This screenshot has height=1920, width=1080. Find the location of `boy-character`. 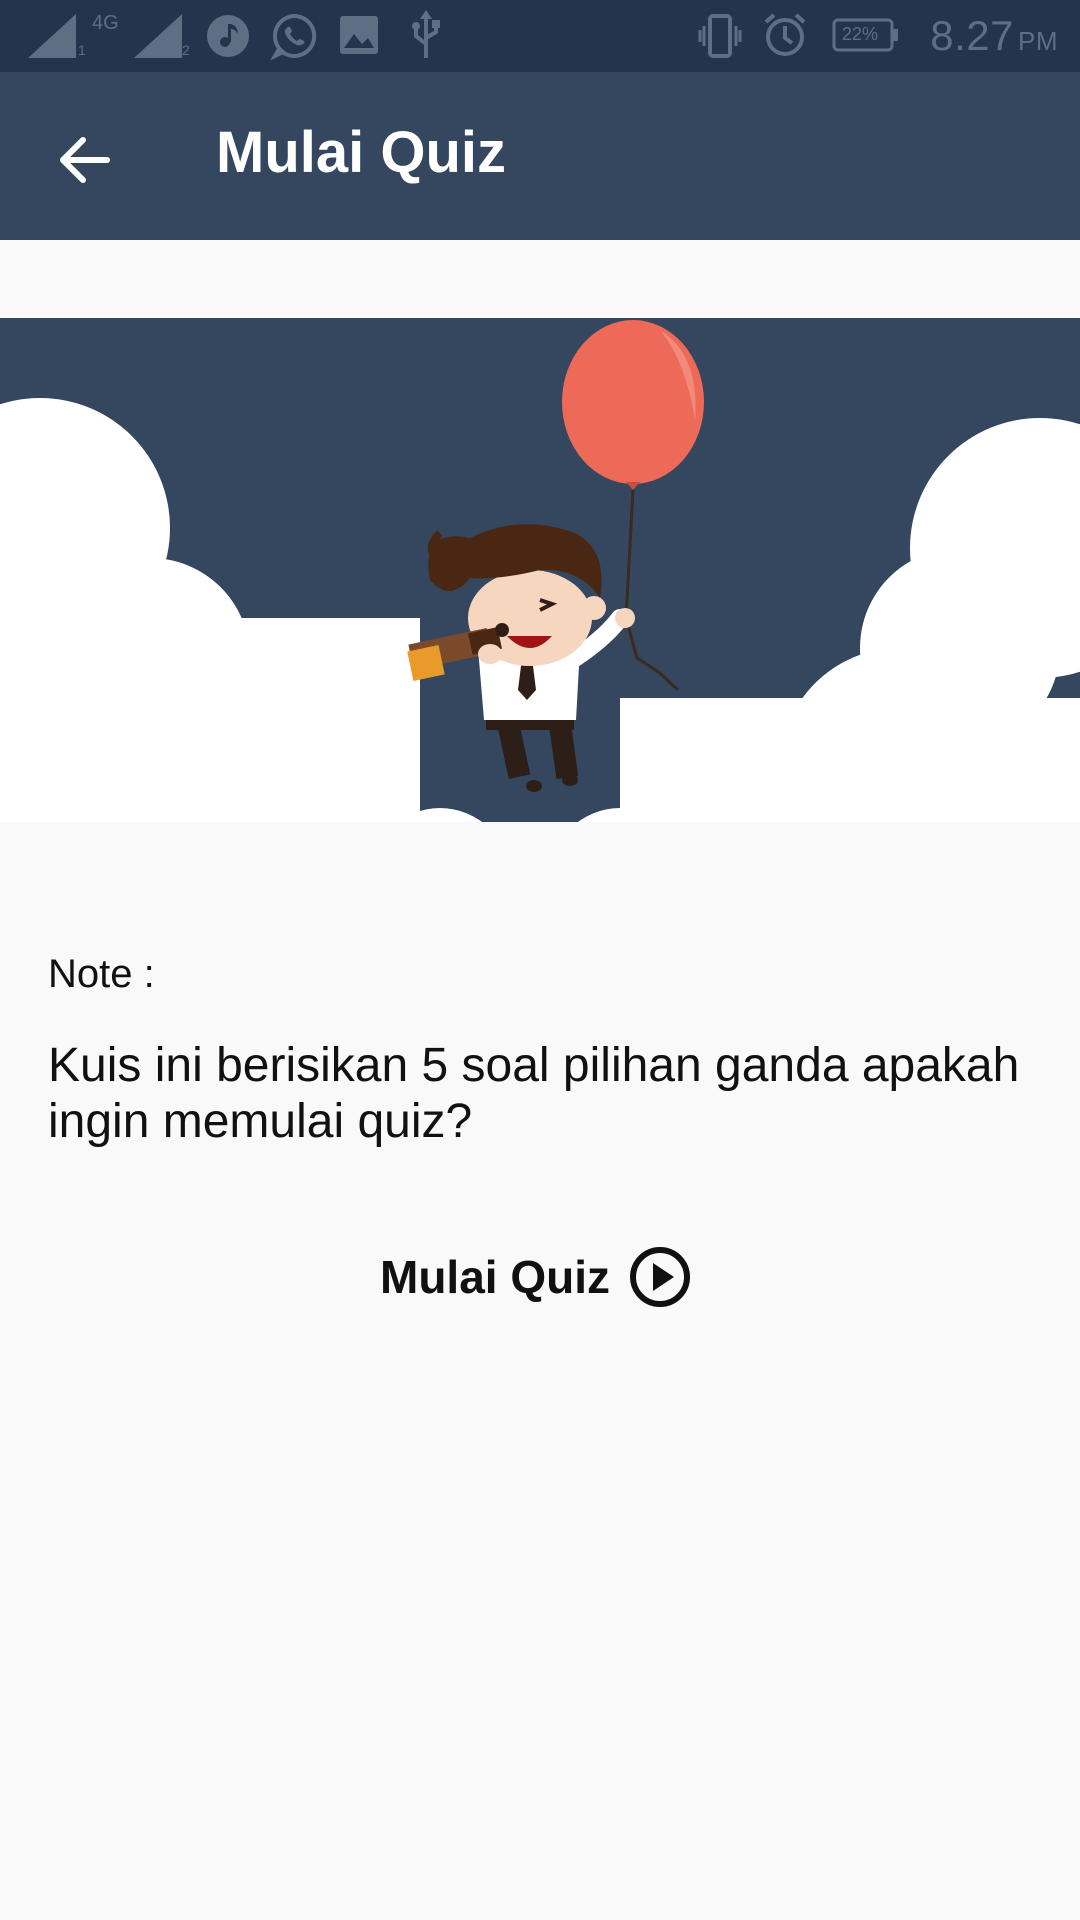

boy-character is located at coordinates (521, 658).